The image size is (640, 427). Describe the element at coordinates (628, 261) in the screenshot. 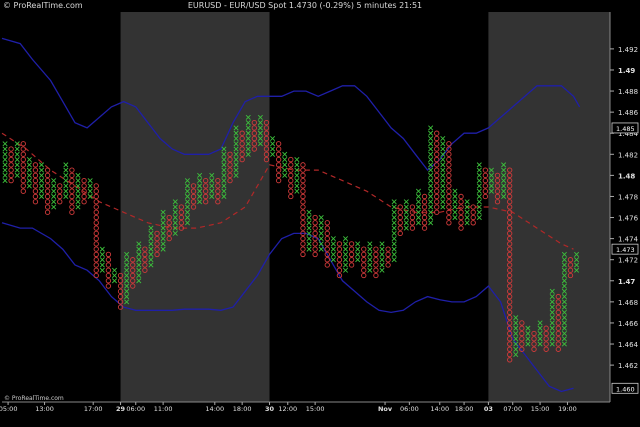

I see `y-tick-label: 1.472` at that location.